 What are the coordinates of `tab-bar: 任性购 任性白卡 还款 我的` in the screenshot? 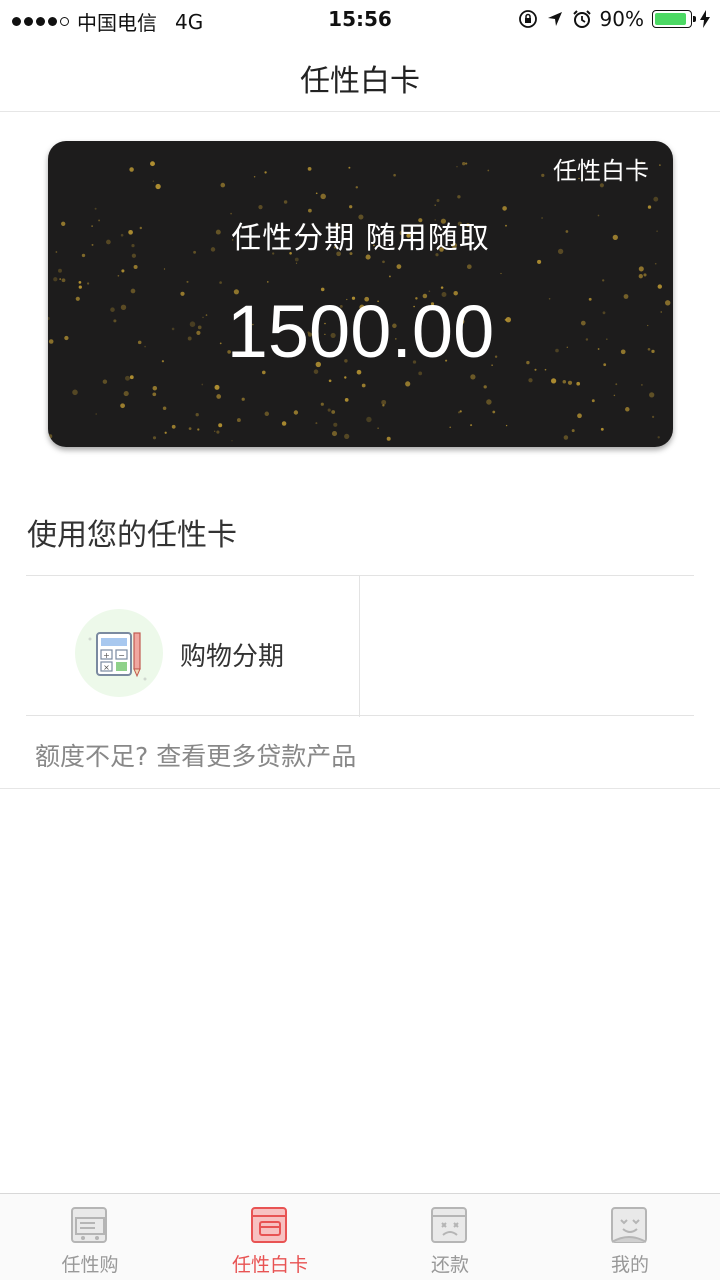 It's located at (360, 1236).